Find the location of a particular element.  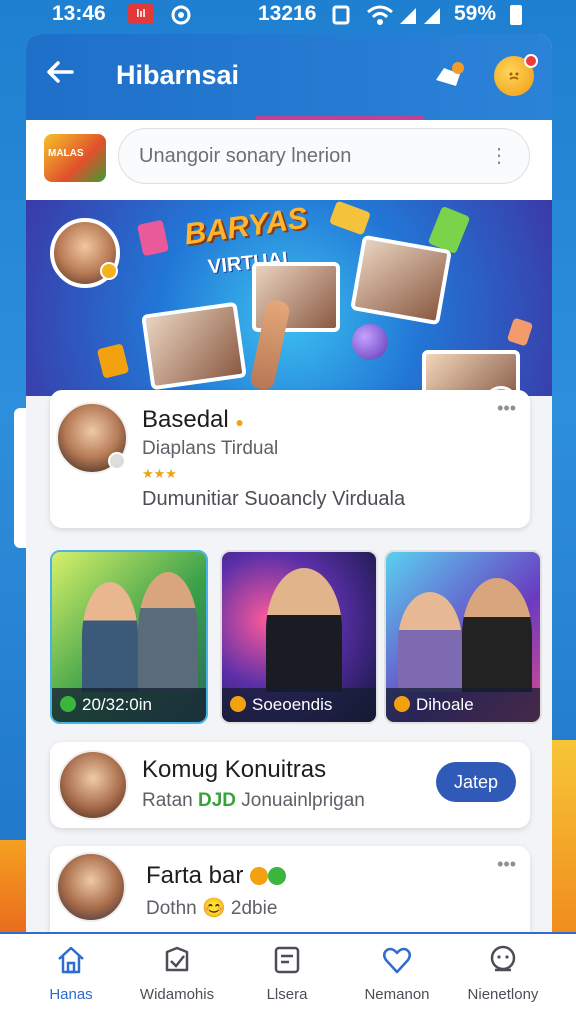

nav-item-home: Hanas is located at coordinates (71, 973).